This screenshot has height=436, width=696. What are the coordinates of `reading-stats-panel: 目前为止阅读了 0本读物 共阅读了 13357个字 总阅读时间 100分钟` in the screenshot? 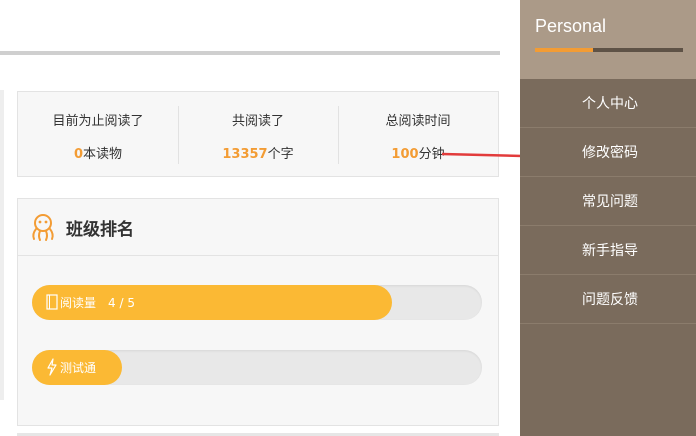 It's located at (258, 134).